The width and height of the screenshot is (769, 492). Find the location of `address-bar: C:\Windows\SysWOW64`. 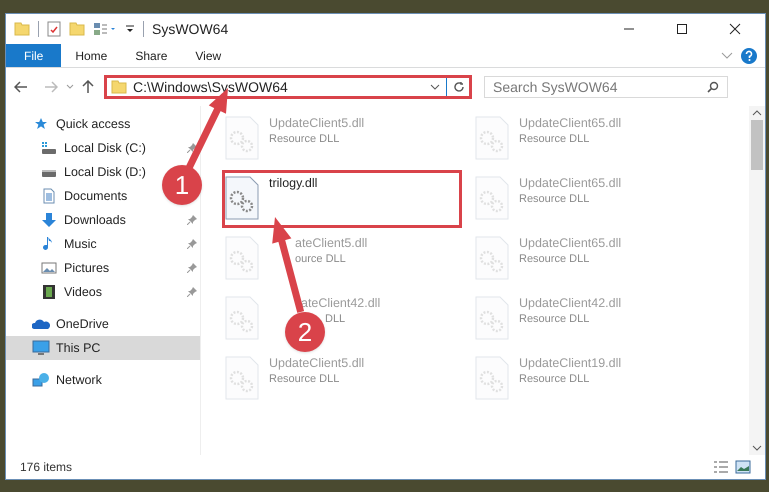

address-bar: C:\Windows\SysWOW64 is located at coordinates (288, 87).